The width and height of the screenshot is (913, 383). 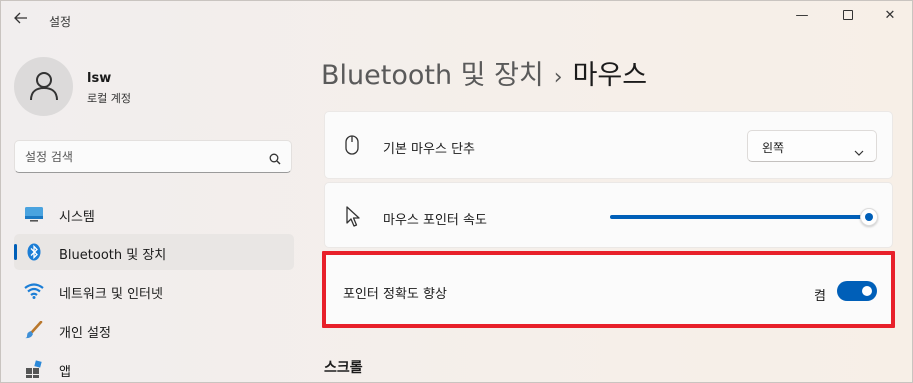 I want to click on section-title-scroll: 스크롤, so click(x=343, y=368).